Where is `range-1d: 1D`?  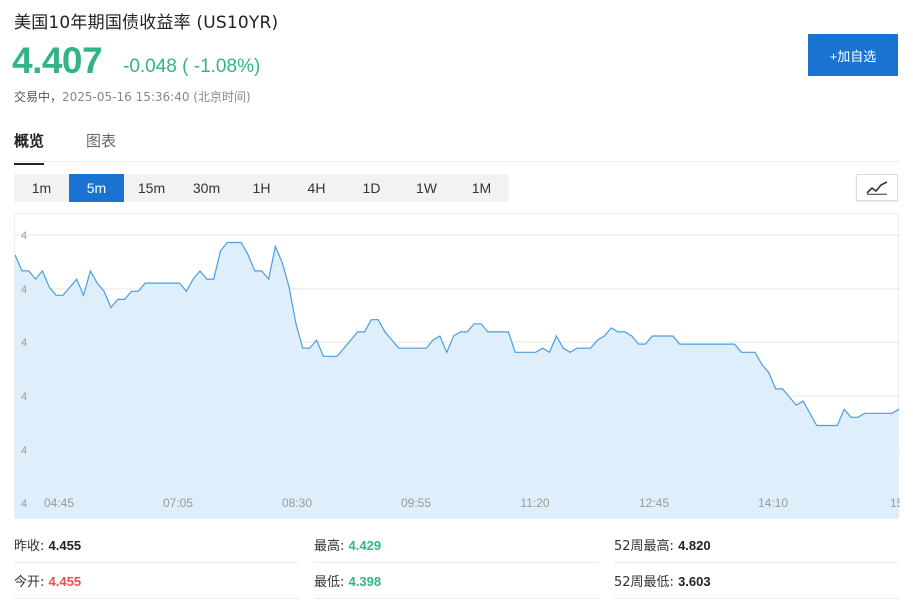
range-1d: 1D is located at coordinates (371, 188).